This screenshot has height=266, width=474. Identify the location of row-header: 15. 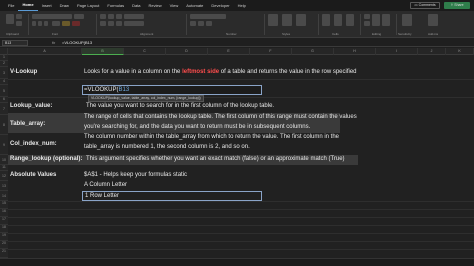
(4, 205).